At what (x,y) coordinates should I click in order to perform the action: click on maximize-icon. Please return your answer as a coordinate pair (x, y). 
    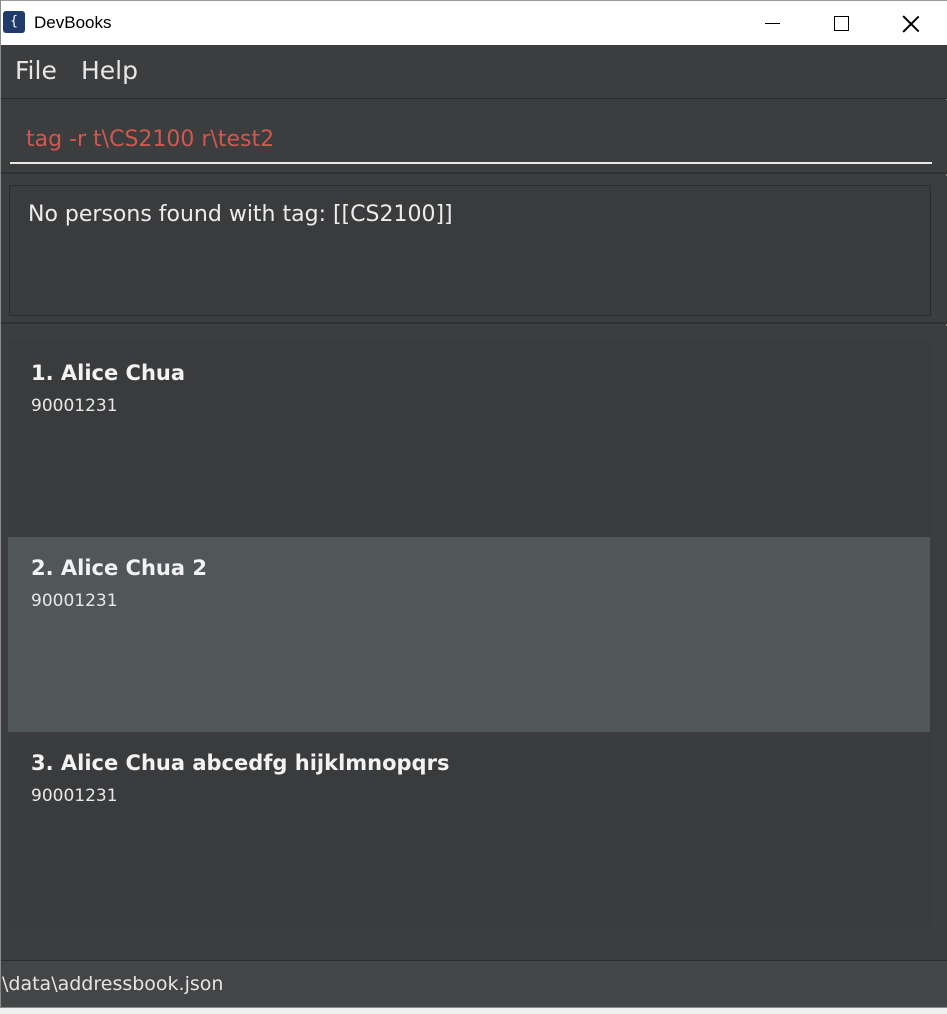
    Looking at the image, I should click on (841, 23).